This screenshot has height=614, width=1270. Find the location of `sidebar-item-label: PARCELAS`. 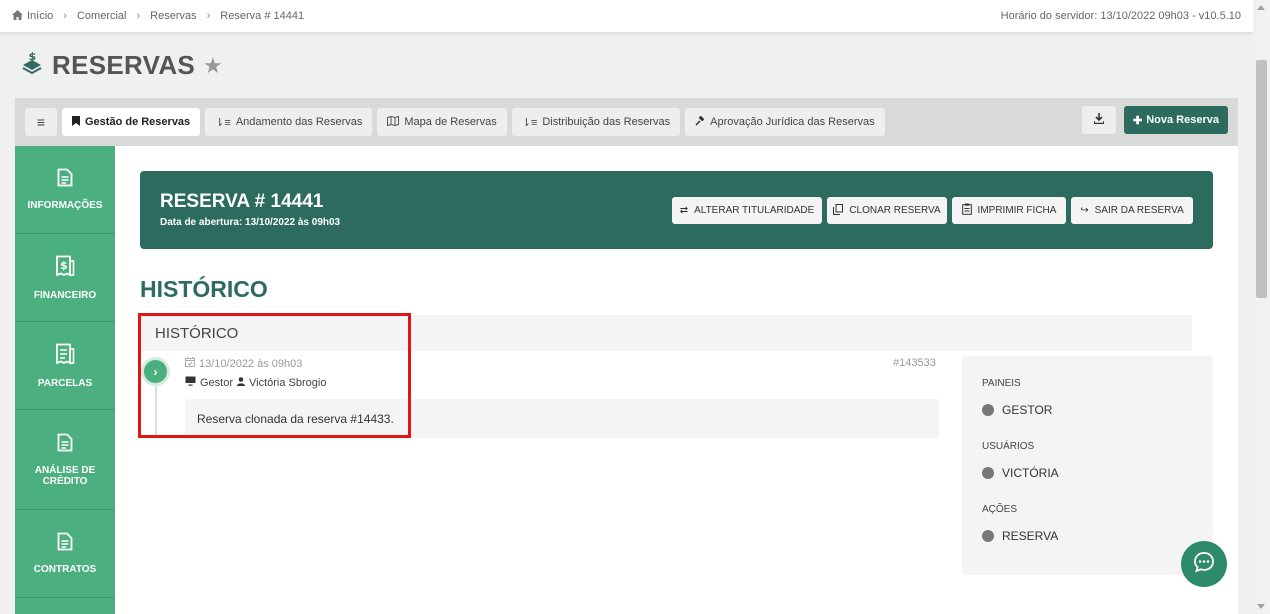

sidebar-item-label: PARCELAS is located at coordinates (65, 383).